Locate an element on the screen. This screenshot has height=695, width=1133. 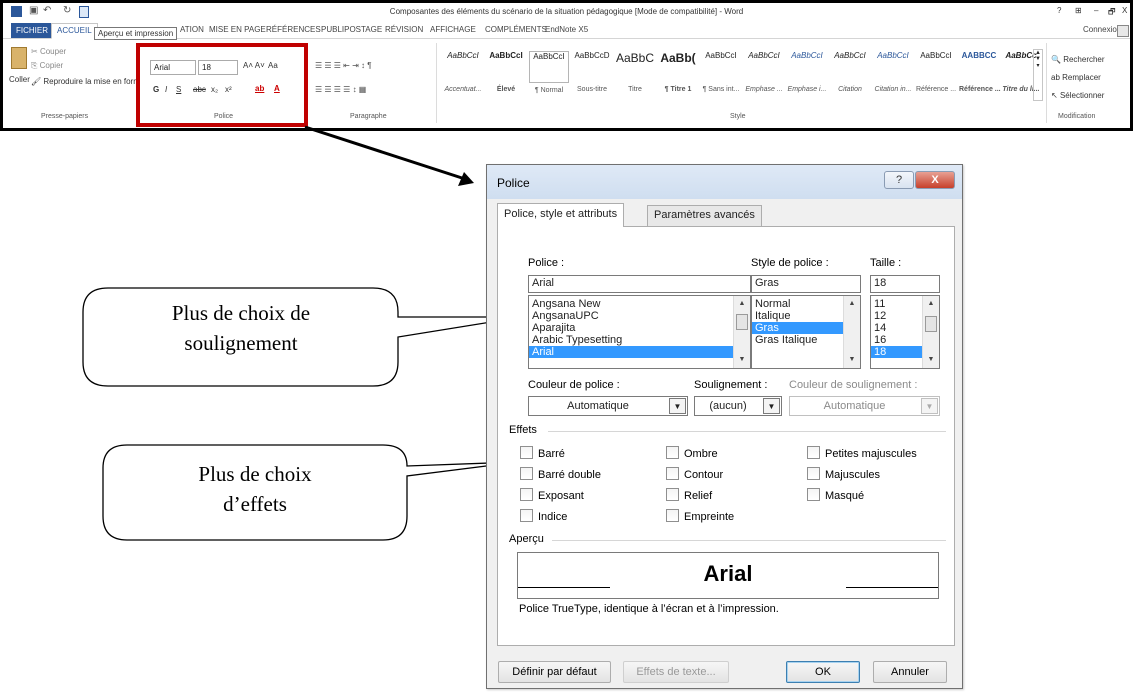
checkbox-label: Empreinte is located at coordinates (709, 517).